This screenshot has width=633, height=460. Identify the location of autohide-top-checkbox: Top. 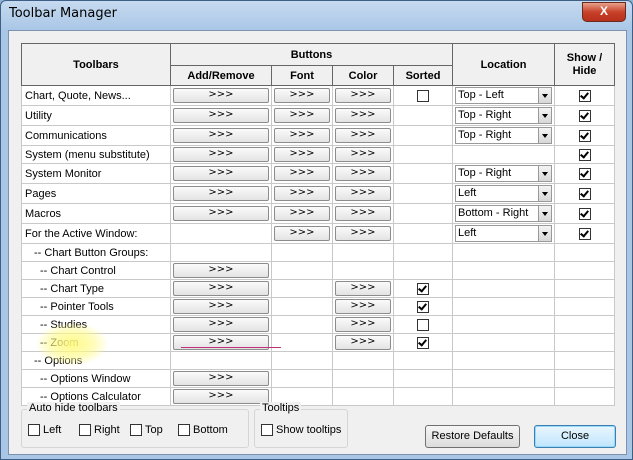
(146, 430).